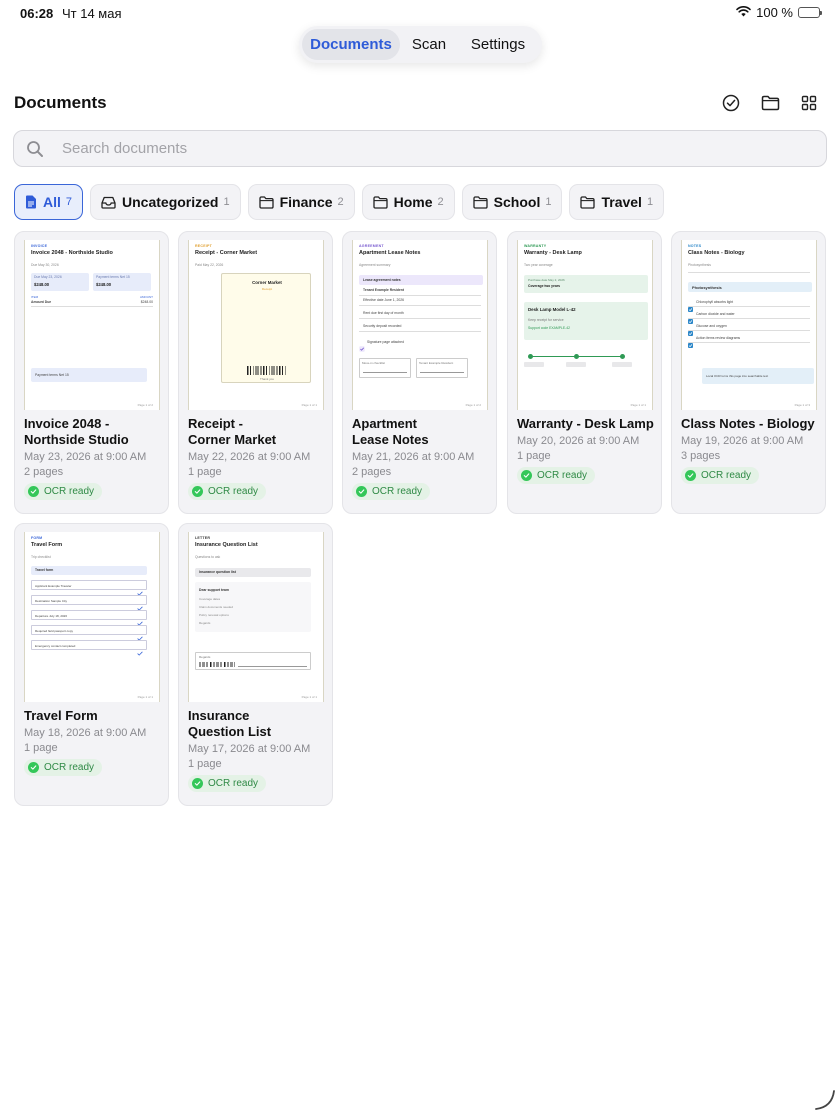 The width and height of the screenshot is (840, 1120). What do you see at coordinates (52, 202) in the screenshot?
I see `filter-chip-label: All` at bounding box center [52, 202].